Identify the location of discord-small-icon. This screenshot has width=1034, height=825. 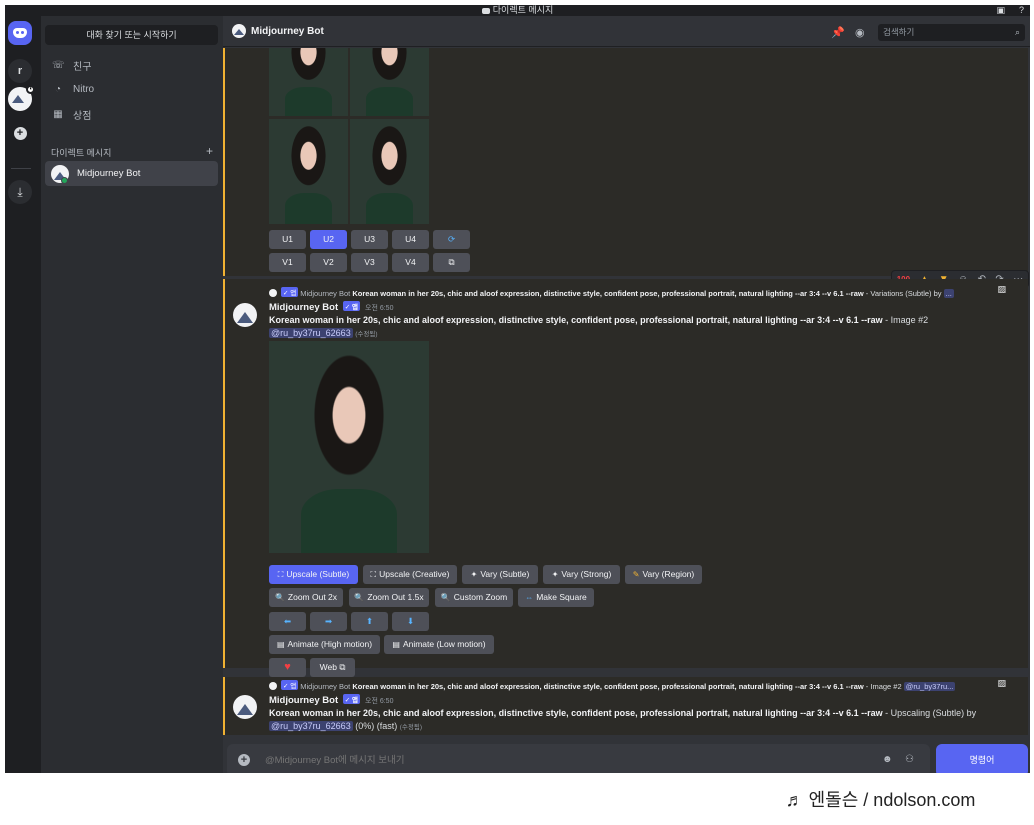
(485, 10).